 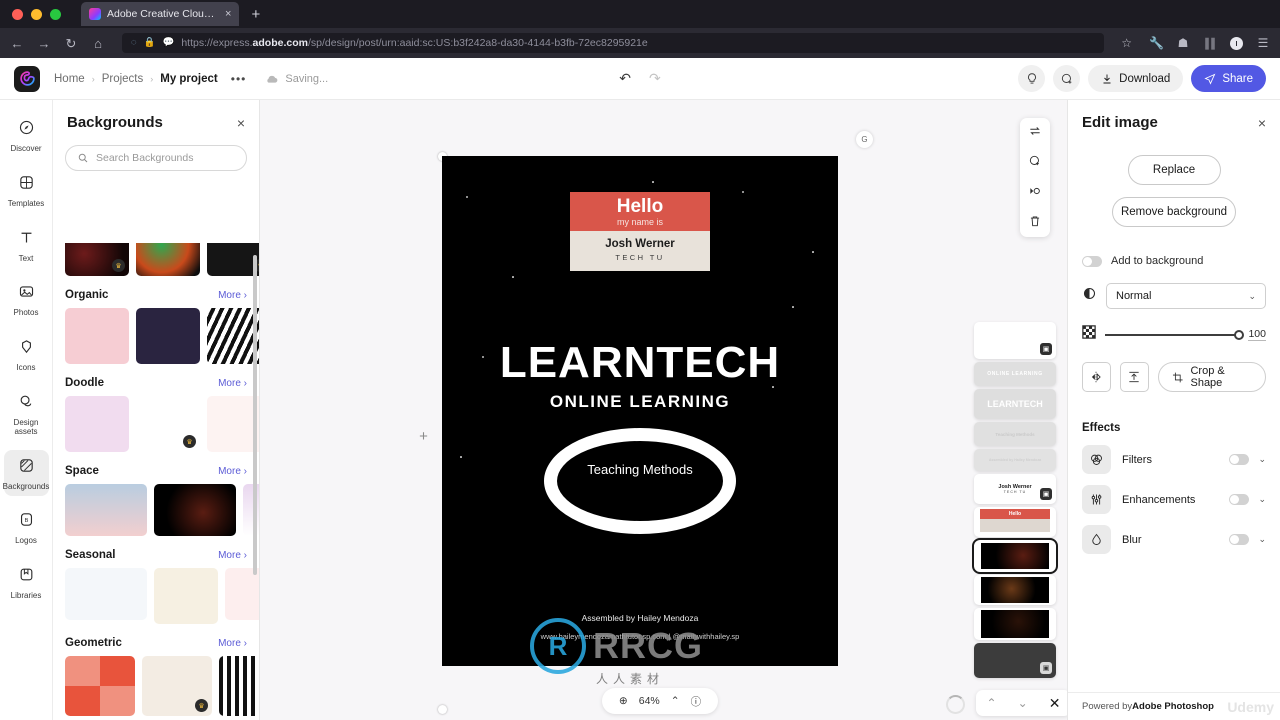 I want to click on layer-item: Hello, so click(x=1015, y=522).